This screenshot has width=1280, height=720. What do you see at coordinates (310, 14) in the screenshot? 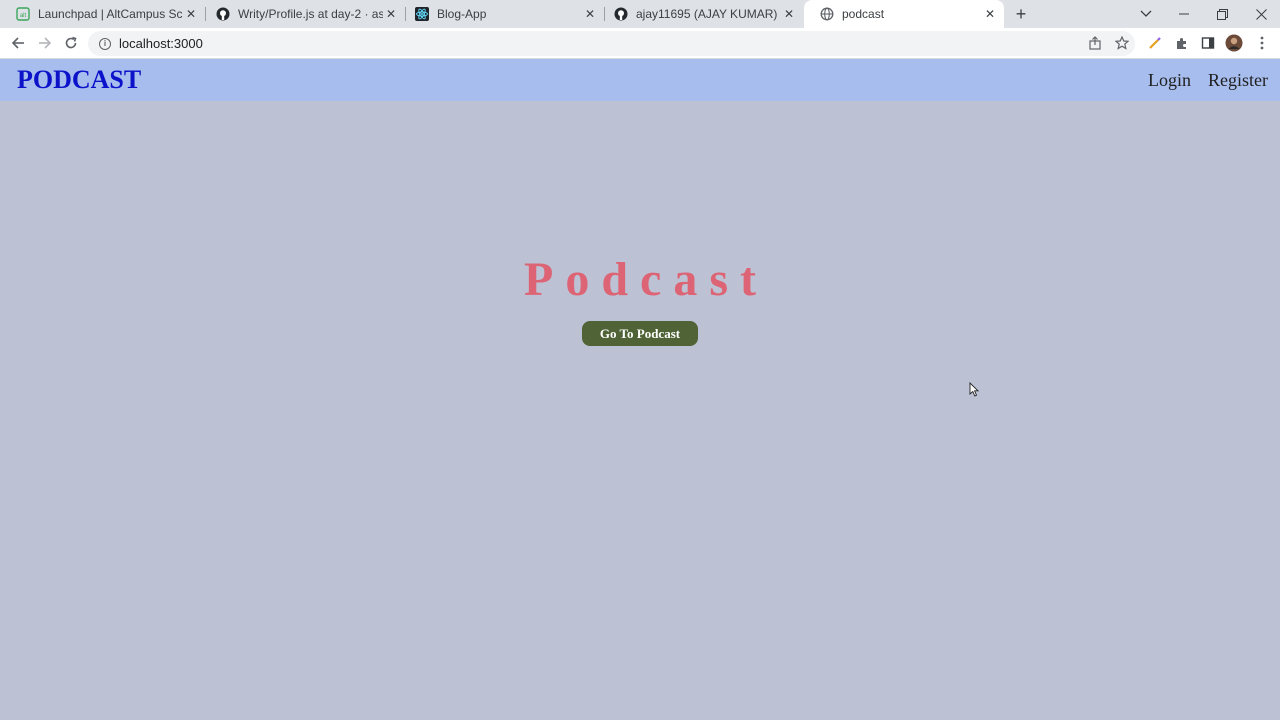
I see `tab-title: Writy/Profile.js at day-2 · asvindr` at bounding box center [310, 14].